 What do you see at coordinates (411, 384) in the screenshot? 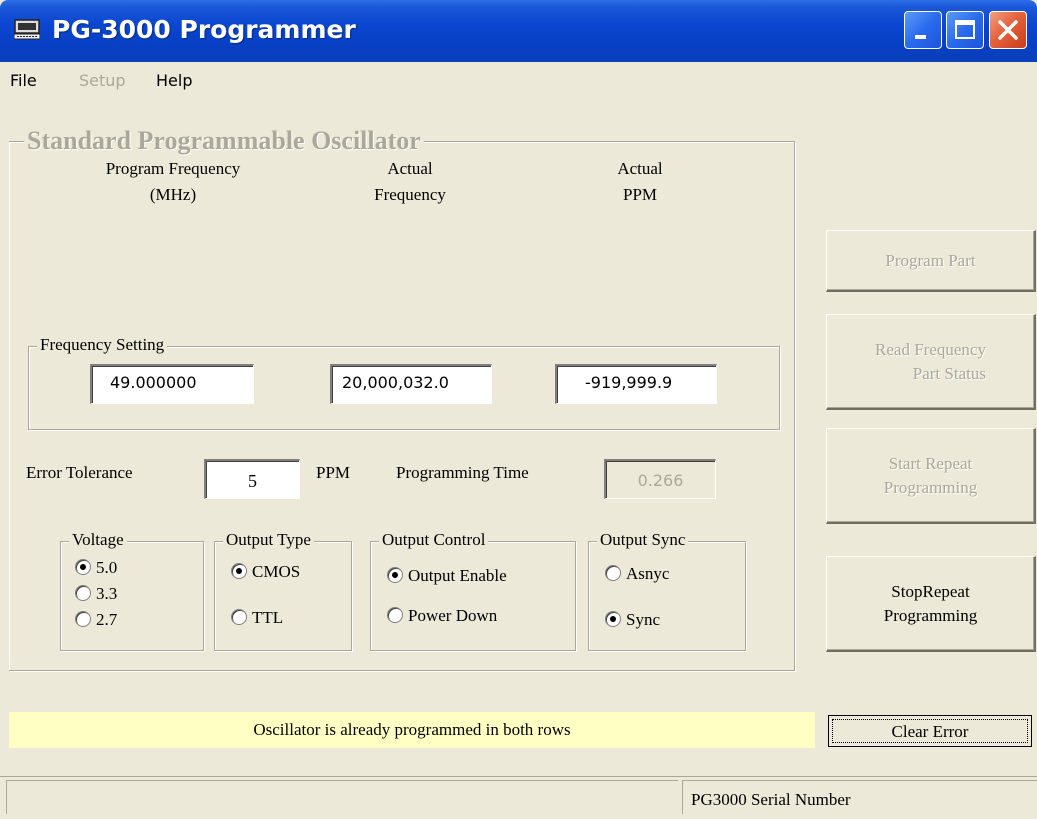
I see `actual-frequency-field: 20,000,032.0` at bounding box center [411, 384].